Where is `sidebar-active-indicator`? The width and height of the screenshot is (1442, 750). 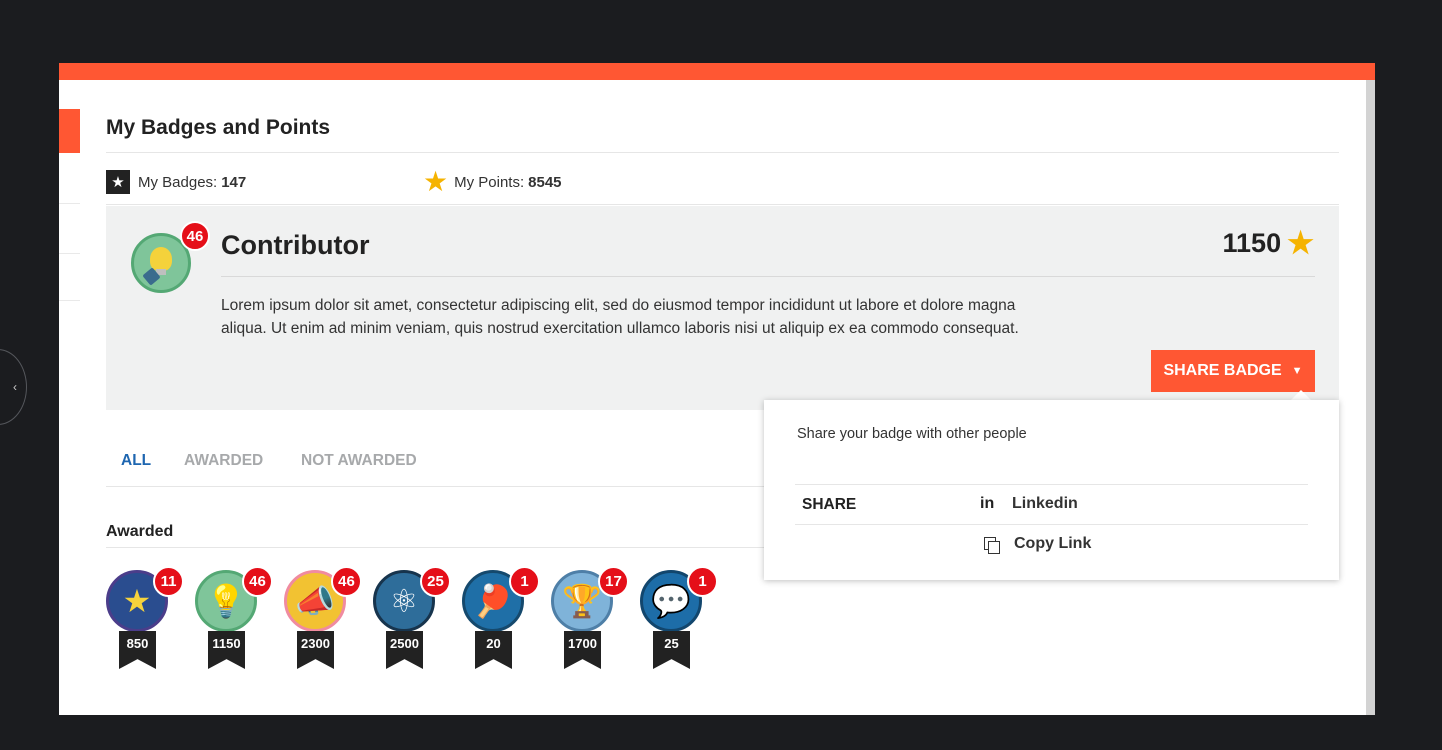 sidebar-active-indicator is located at coordinates (69, 131).